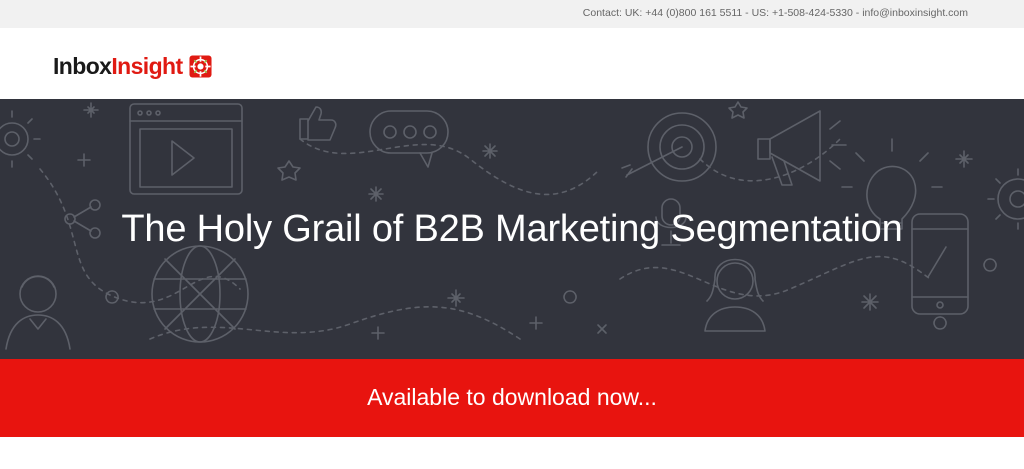 This screenshot has width=1024, height=469. Describe the element at coordinates (20, 139) in the screenshot. I see `gear-icon` at that location.